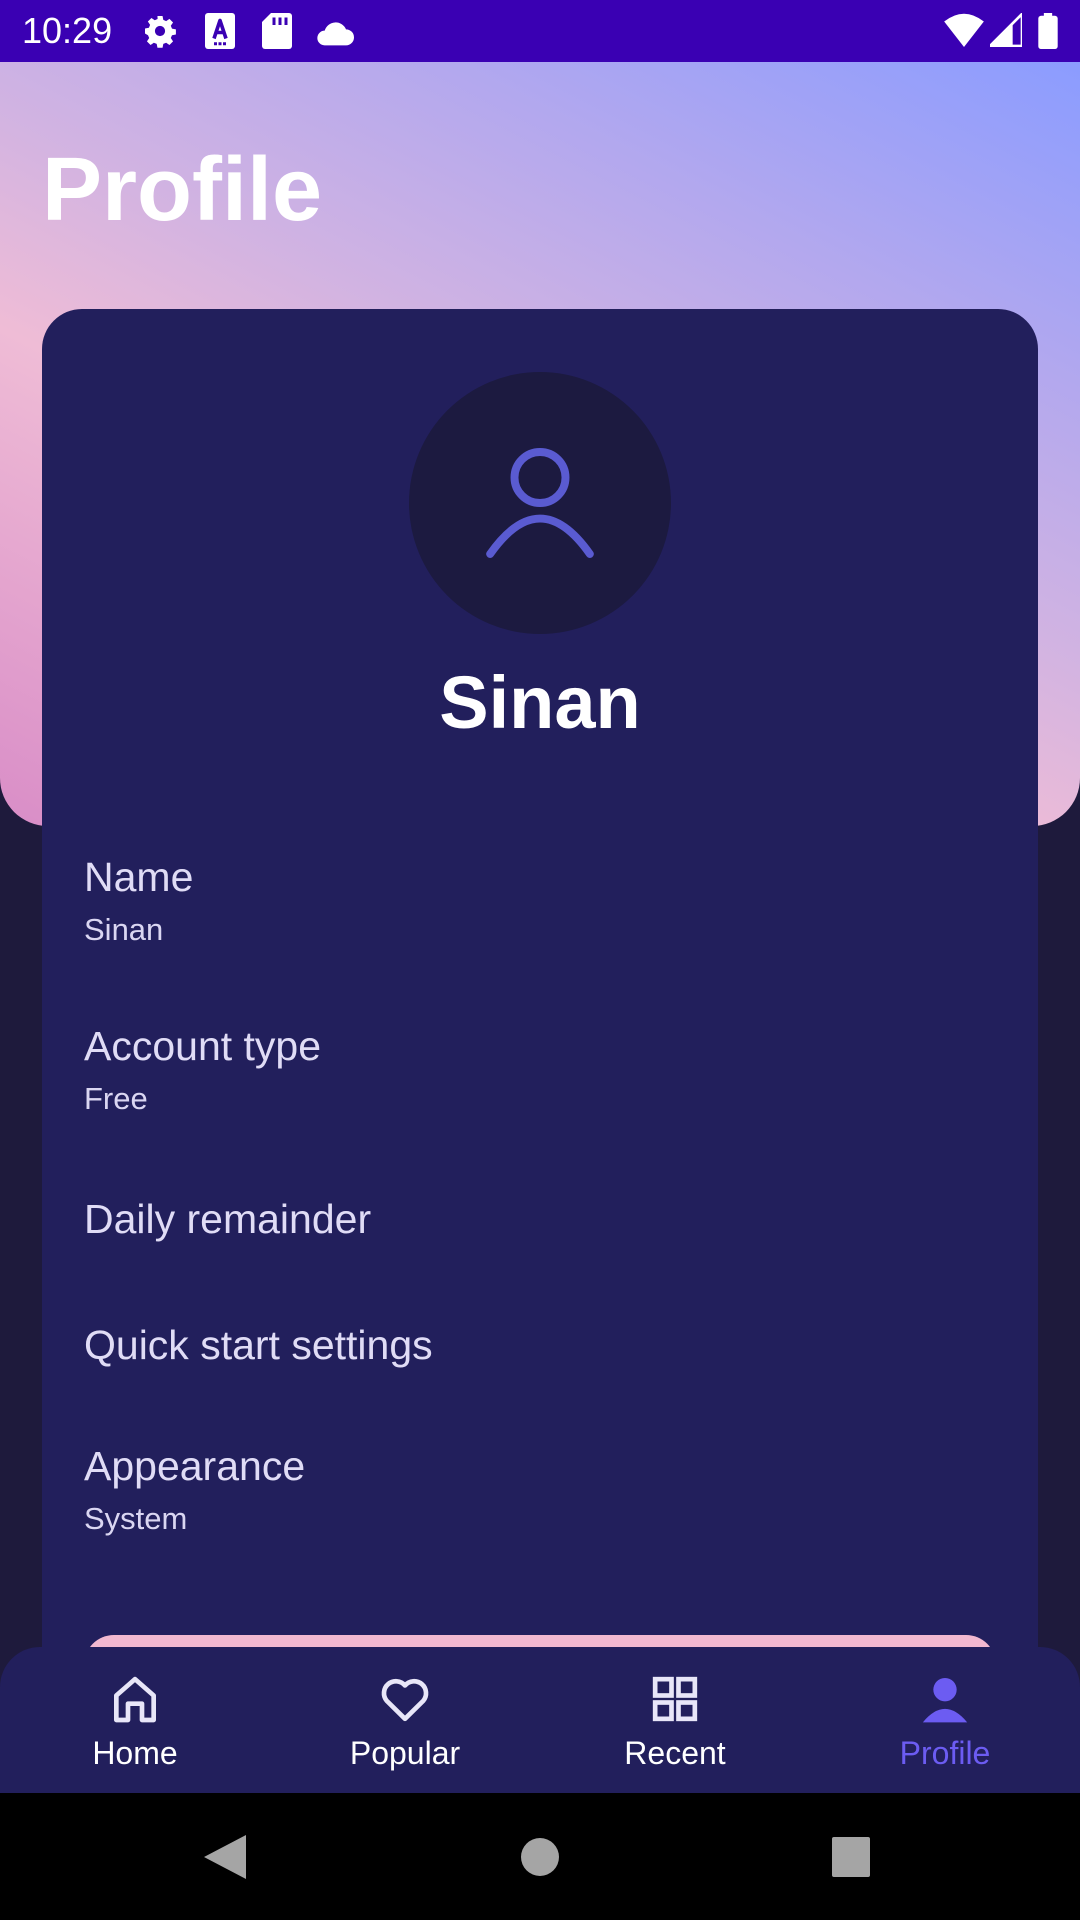  I want to click on nav-label: Recent, so click(675, 1753).